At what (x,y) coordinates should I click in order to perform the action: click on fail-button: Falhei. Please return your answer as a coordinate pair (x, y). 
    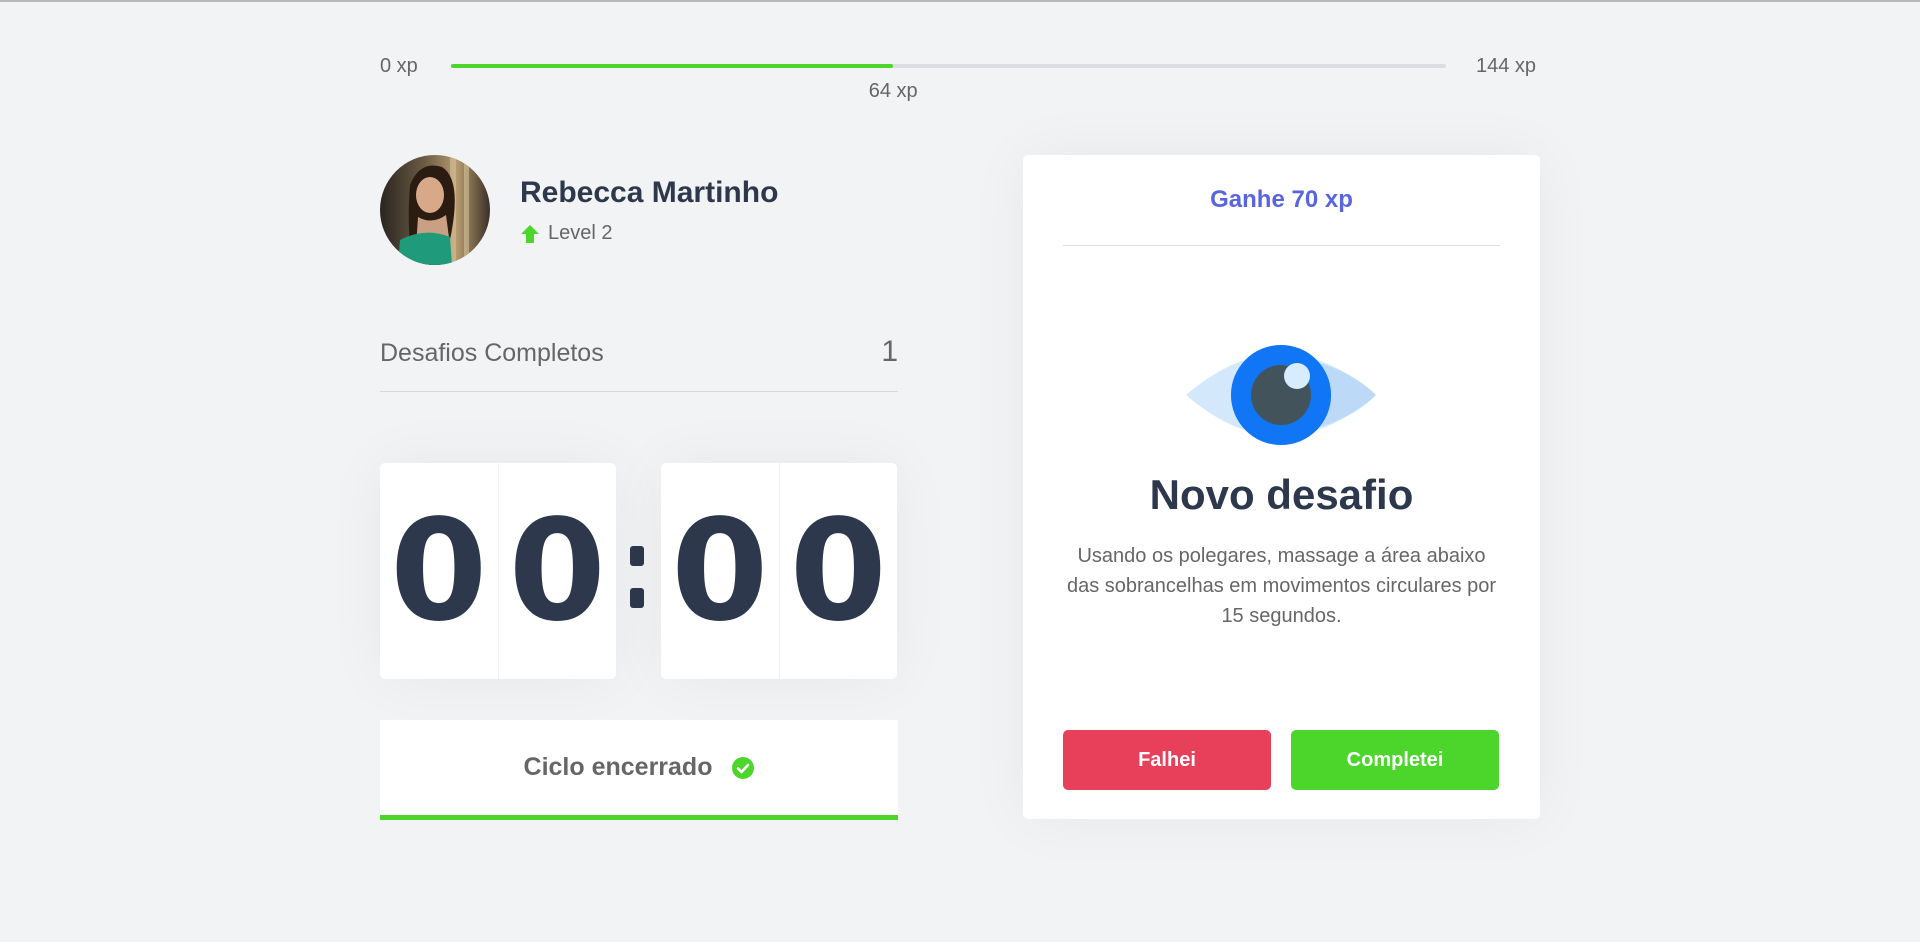
    Looking at the image, I should click on (1167, 760).